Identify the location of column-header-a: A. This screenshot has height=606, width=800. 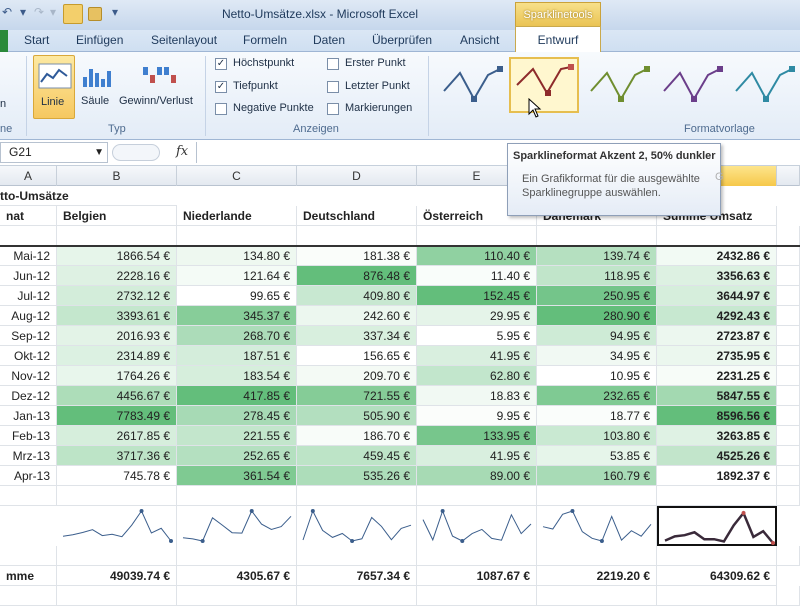
(28, 176).